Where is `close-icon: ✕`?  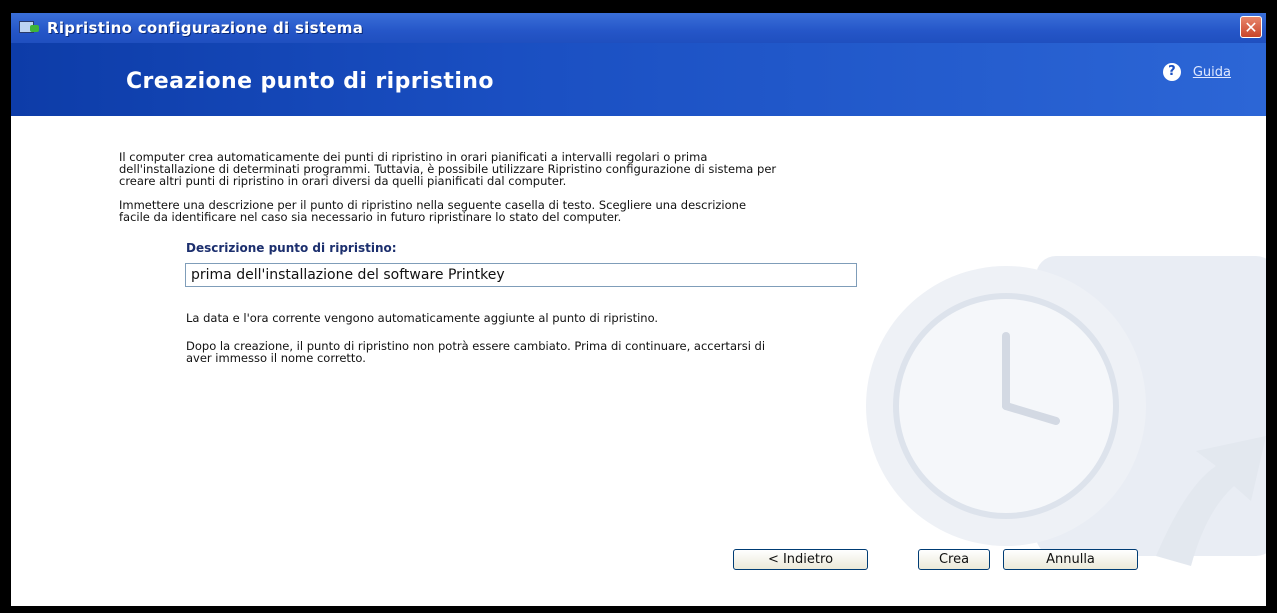
close-icon: ✕ is located at coordinates (1251, 27).